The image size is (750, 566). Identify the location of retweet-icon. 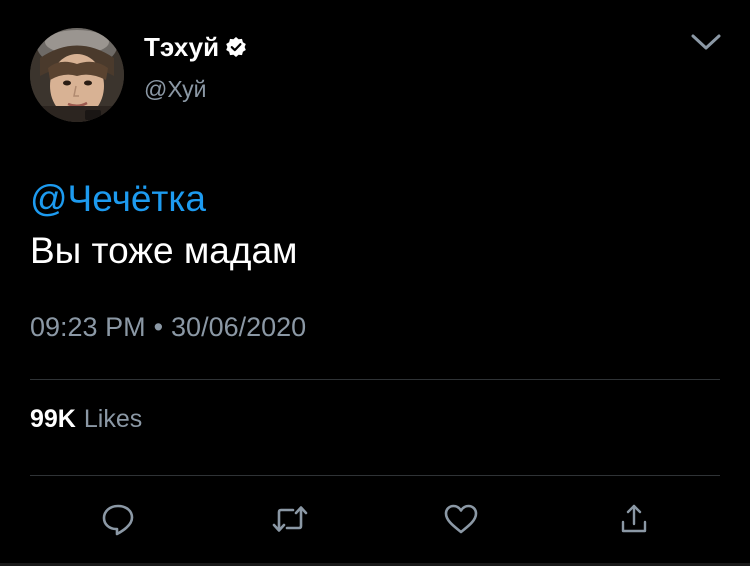
(290, 519).